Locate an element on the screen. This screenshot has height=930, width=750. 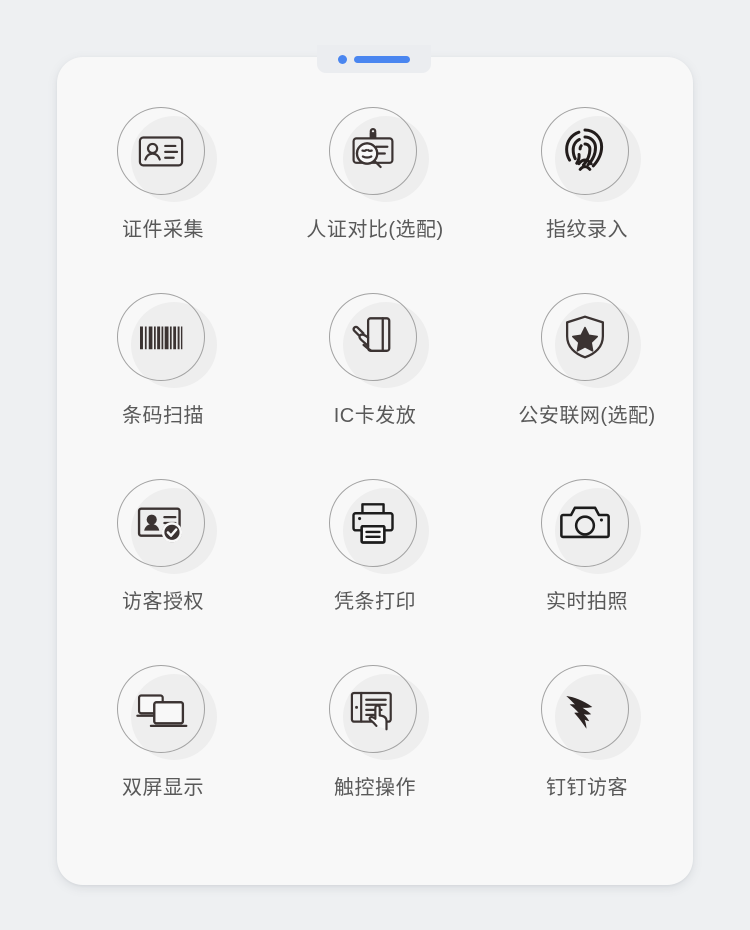
feature-label: IC卡发放 is located at coordinates (375, 416).